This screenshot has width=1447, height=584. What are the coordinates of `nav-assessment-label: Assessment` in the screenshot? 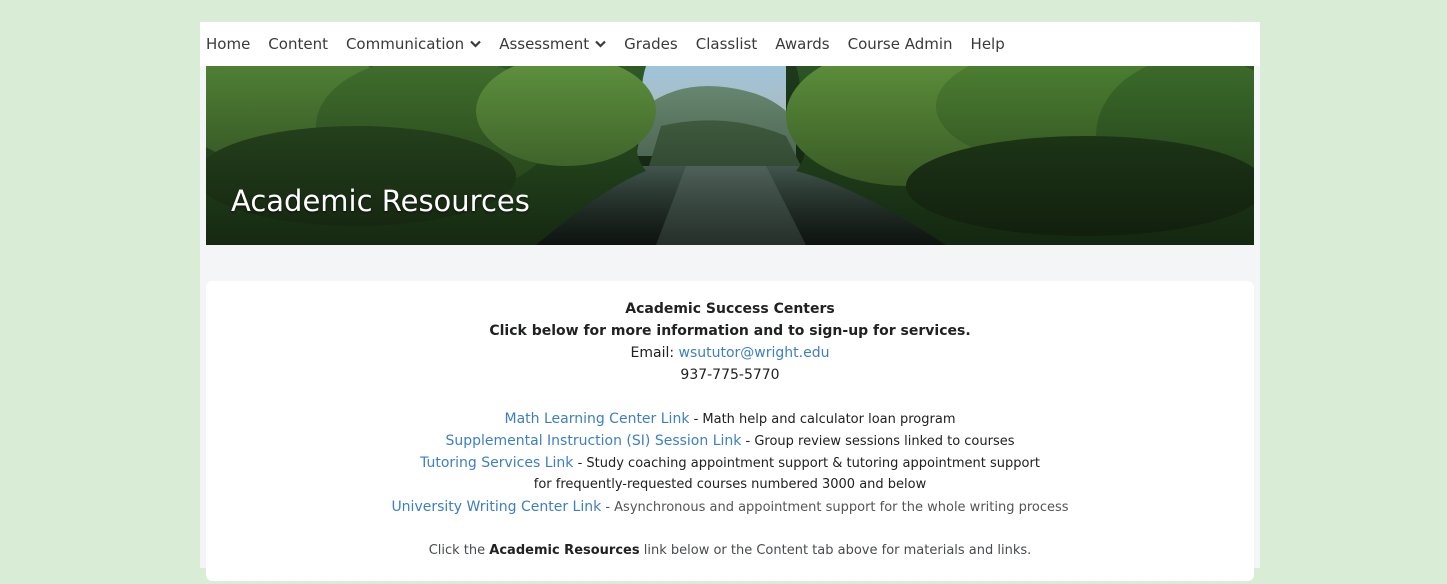 It's located at (544, 44).